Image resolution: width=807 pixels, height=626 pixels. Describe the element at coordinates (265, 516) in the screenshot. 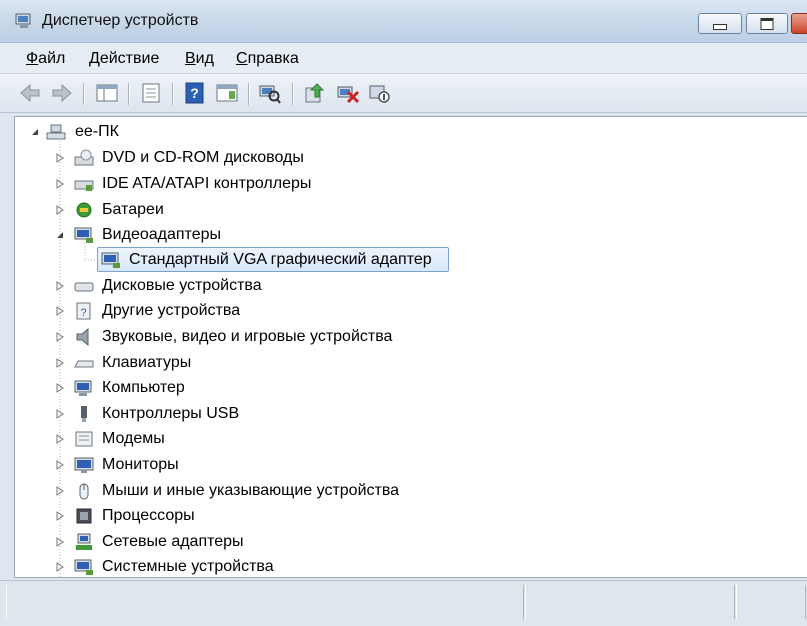

I see `tree-item-processors: Процессоры` at that location.